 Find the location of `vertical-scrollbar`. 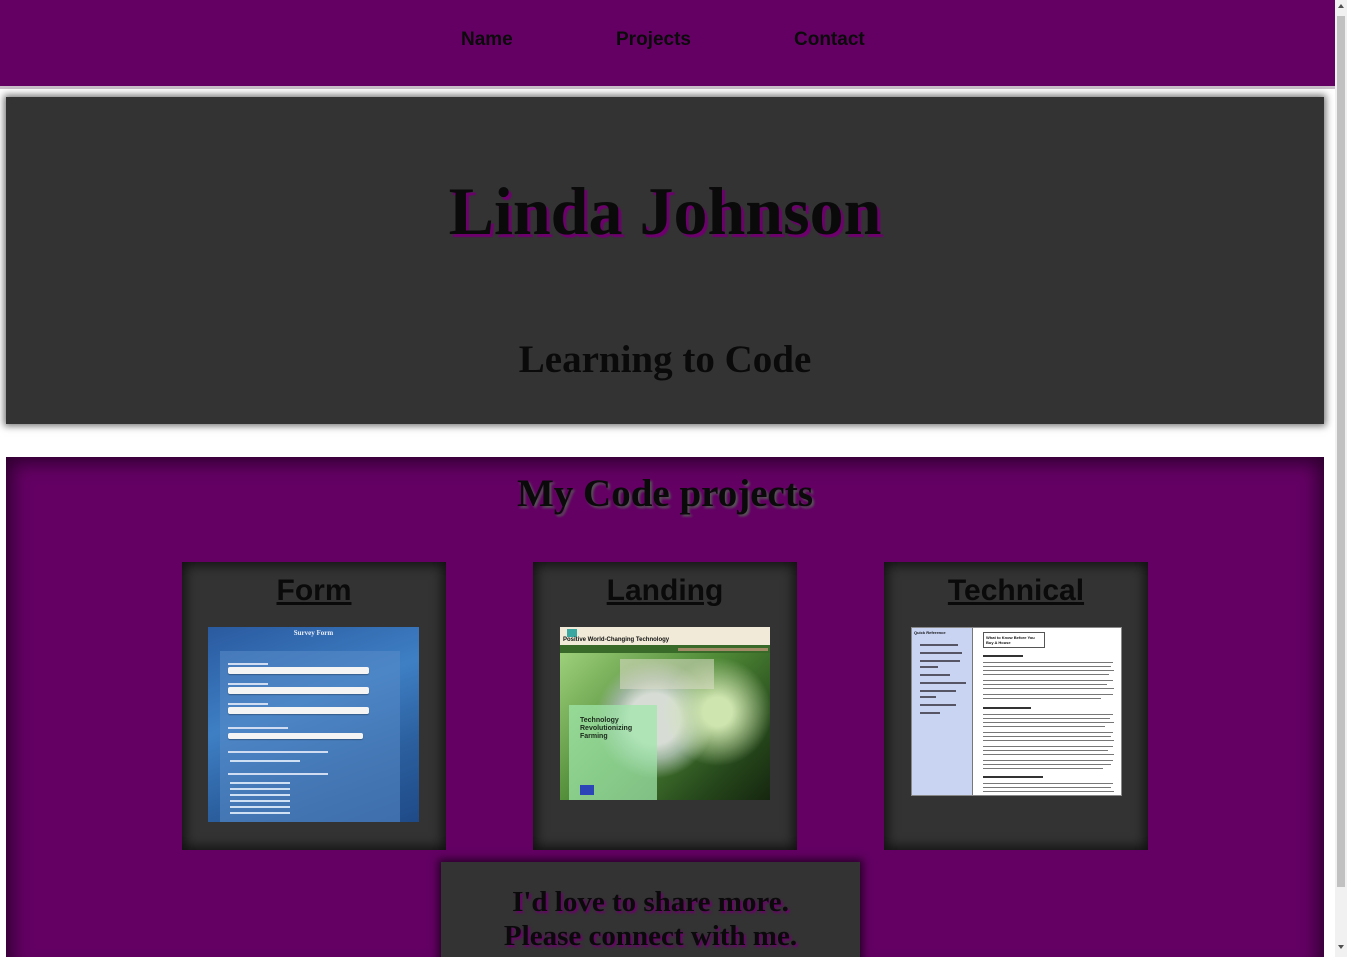

vertical-scrollbar is located at coordinates (1341, 478).